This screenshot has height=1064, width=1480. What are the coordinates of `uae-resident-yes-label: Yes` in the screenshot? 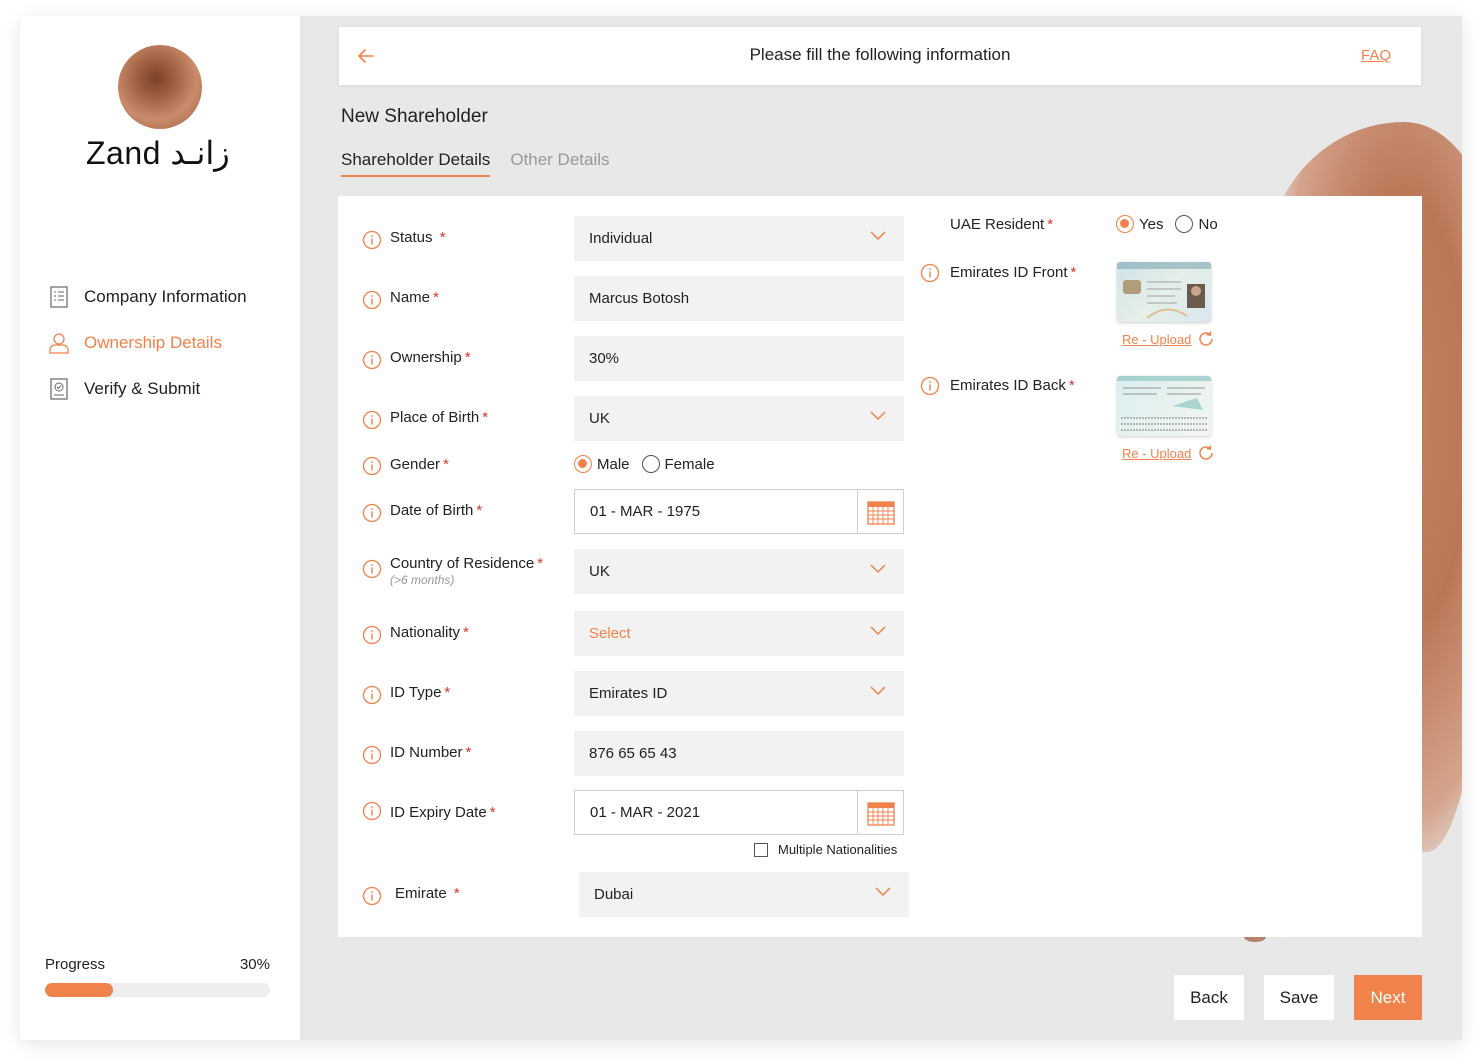 It's located at (1151, 224).